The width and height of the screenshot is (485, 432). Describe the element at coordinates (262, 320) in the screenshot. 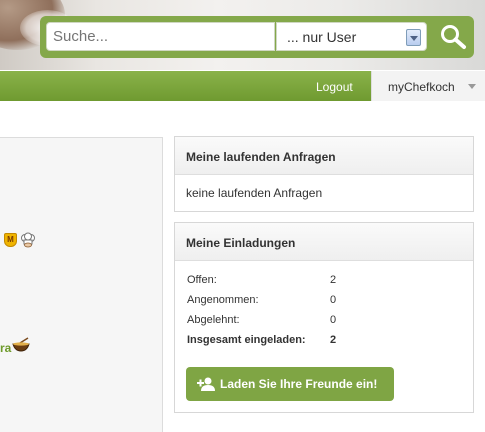

I see `stat-row-declined: Abgelehnt: 0` at that location.